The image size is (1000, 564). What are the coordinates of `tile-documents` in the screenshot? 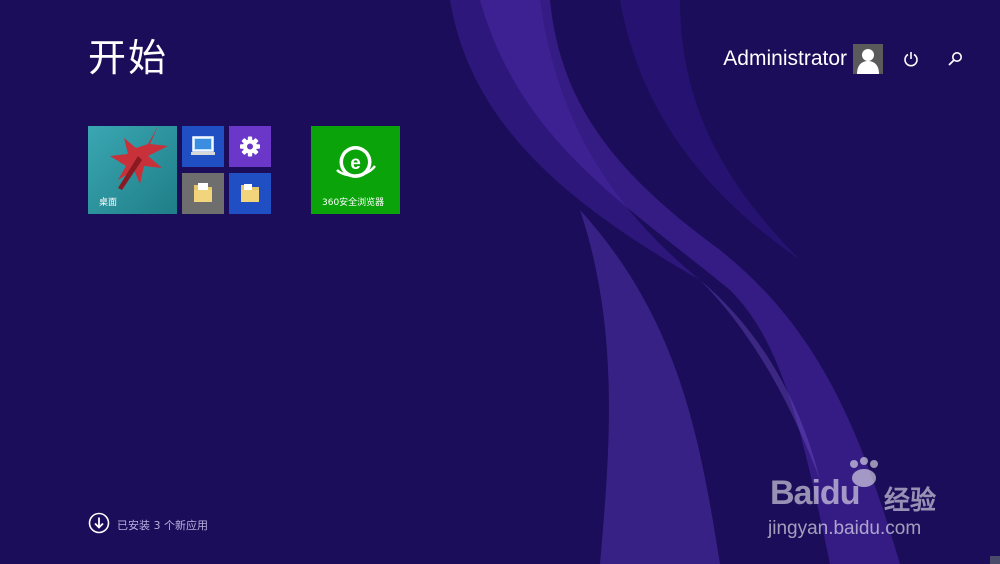 It's located at (203, 193).